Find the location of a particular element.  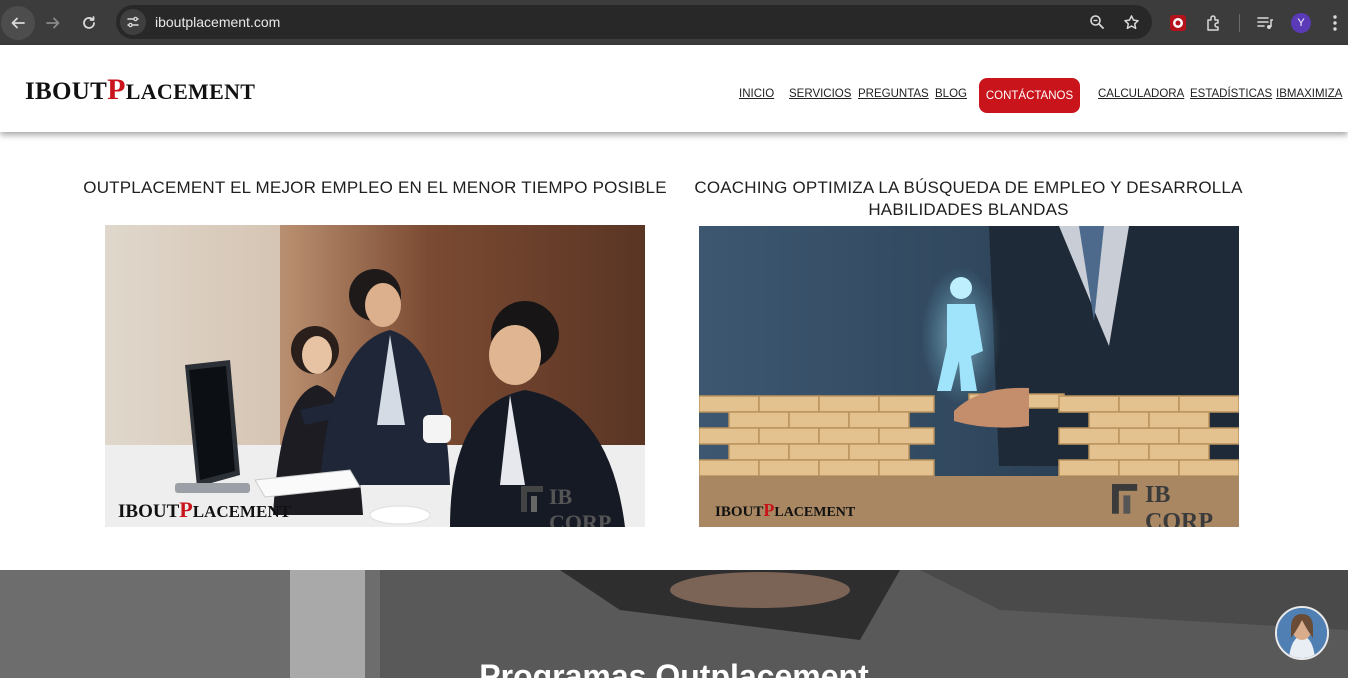

profile-avatar: Y is located at coordinates (1301, 22).